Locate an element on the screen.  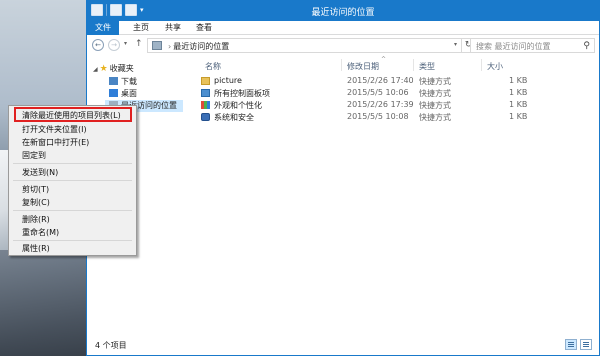
search-input: 搜索 最近访问的位置 ⚲ is located at coordinates (532, 45).